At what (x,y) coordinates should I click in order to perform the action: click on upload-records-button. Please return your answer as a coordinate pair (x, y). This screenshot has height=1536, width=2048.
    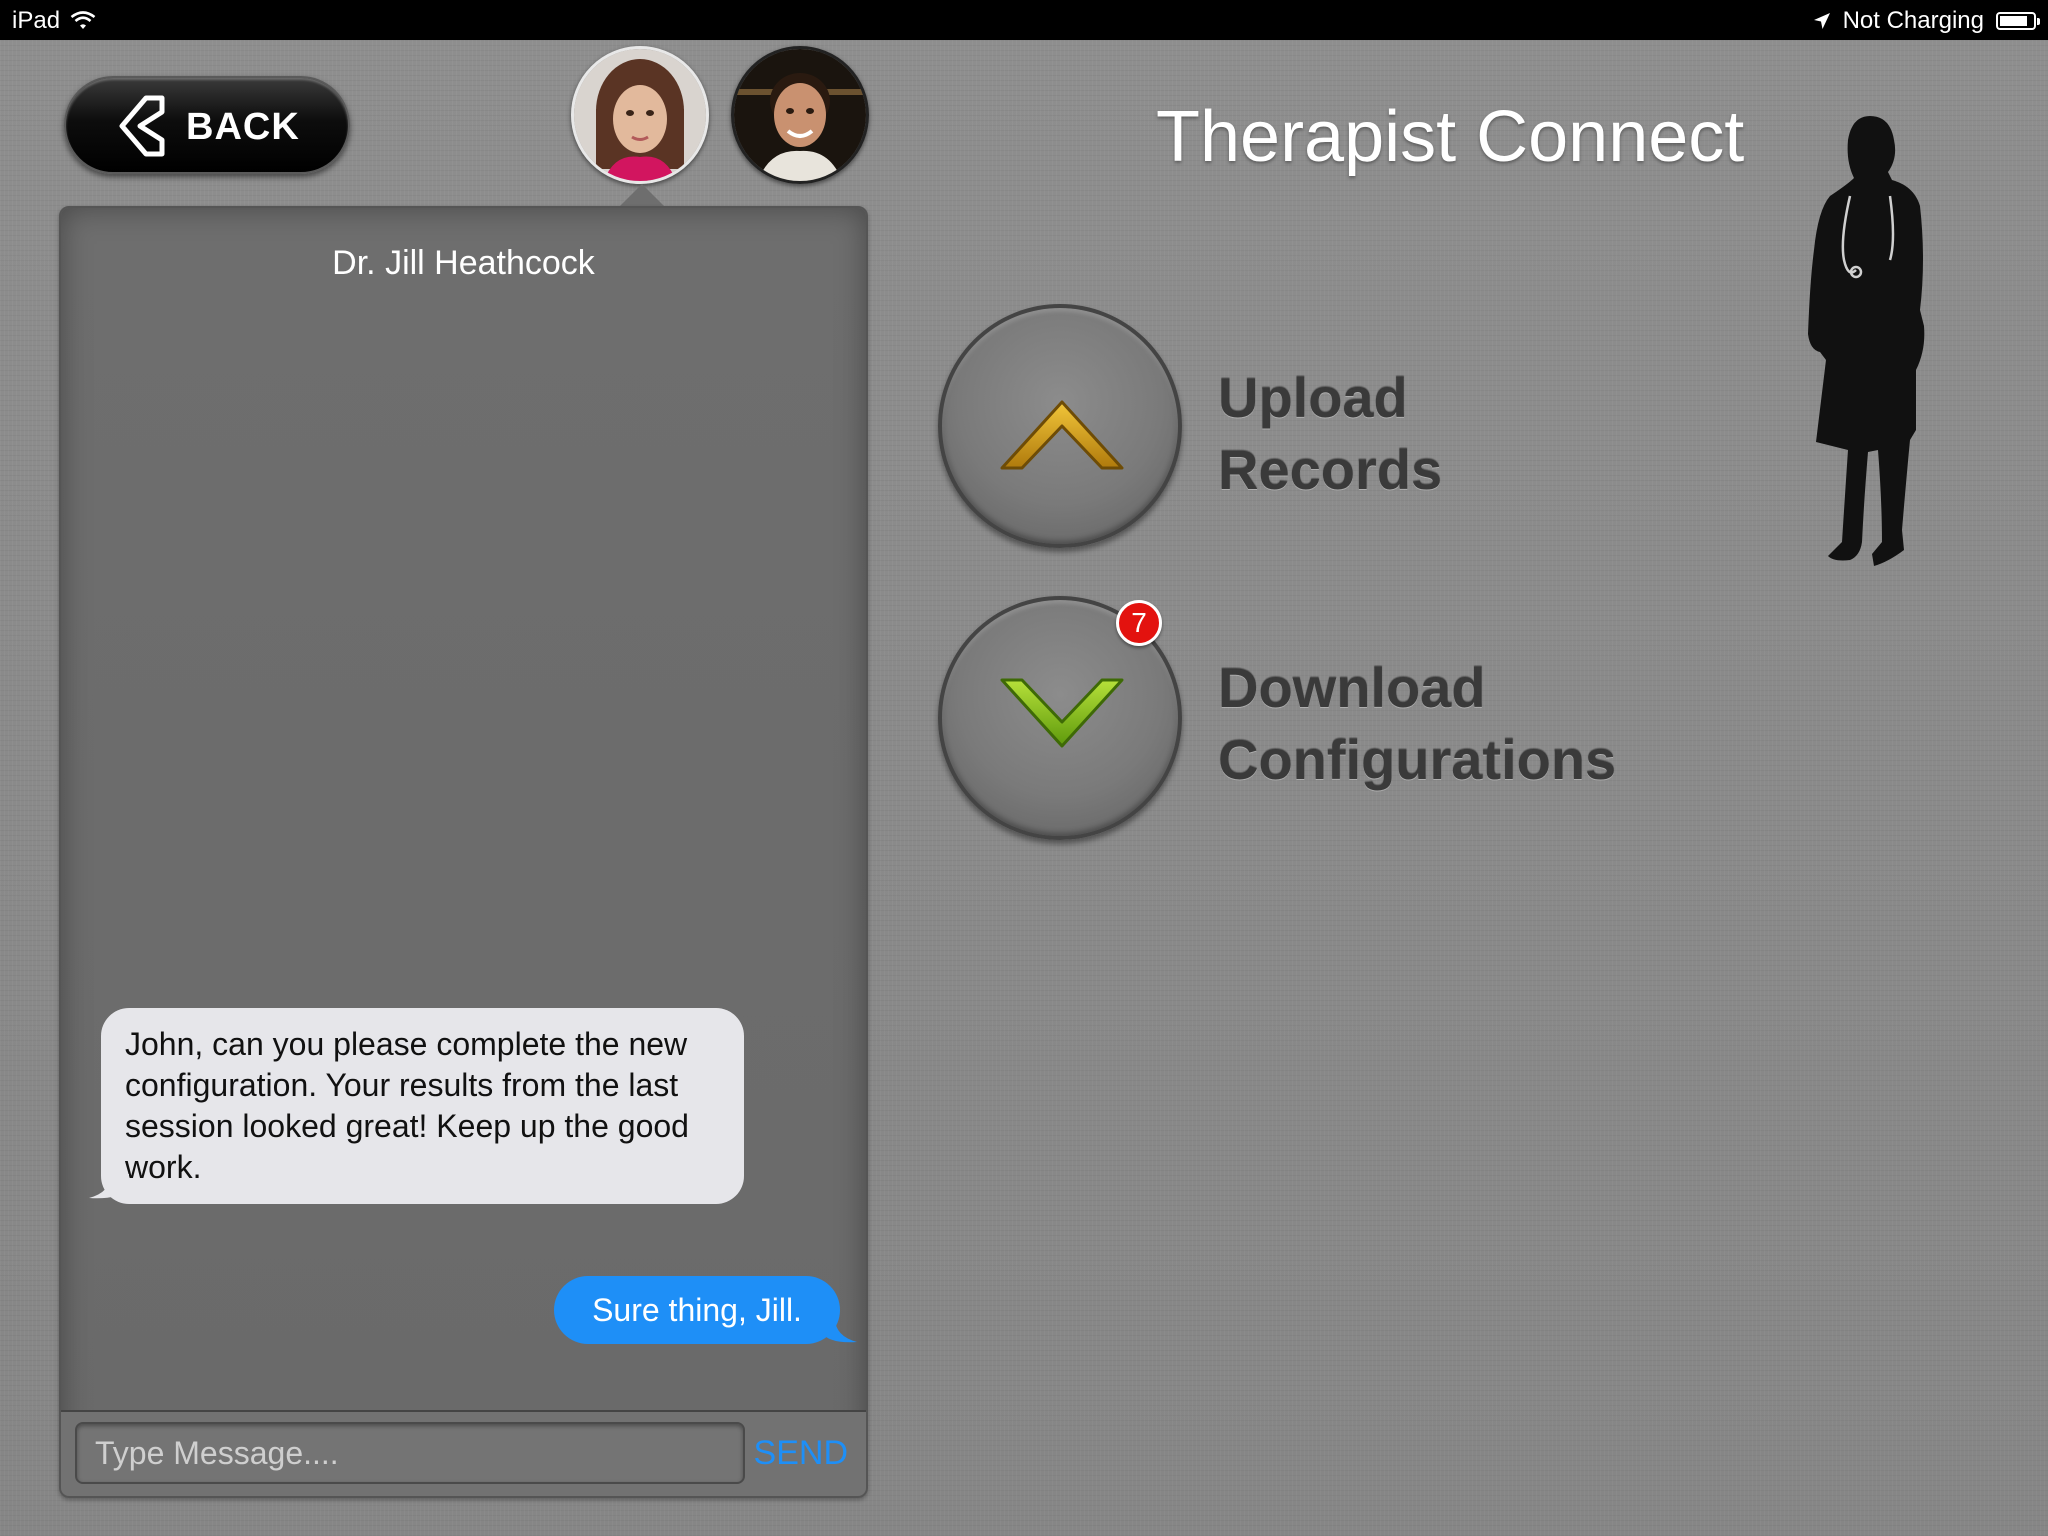
    Looking at the image, I should click on (1060, 426).